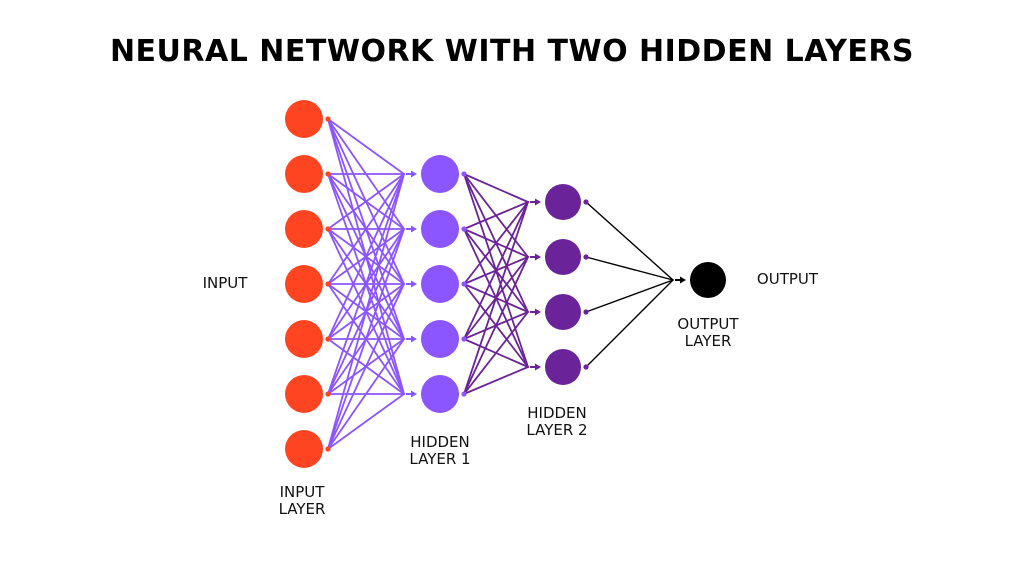 This screenshot has width=1024, height=576. What do you see at coordinates (302, 509) in the screenshot?
I see `input-layer-label-line2: LAYER` at bounding box center [302, 509].